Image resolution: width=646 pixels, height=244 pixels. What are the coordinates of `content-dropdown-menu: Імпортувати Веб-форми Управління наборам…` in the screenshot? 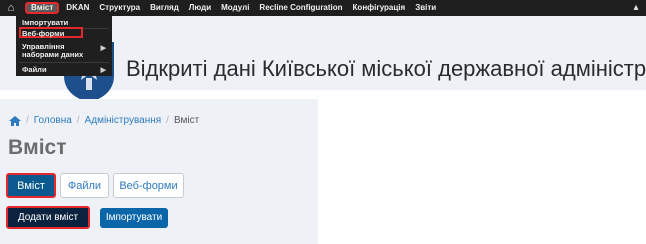 It's located at (64, 46).